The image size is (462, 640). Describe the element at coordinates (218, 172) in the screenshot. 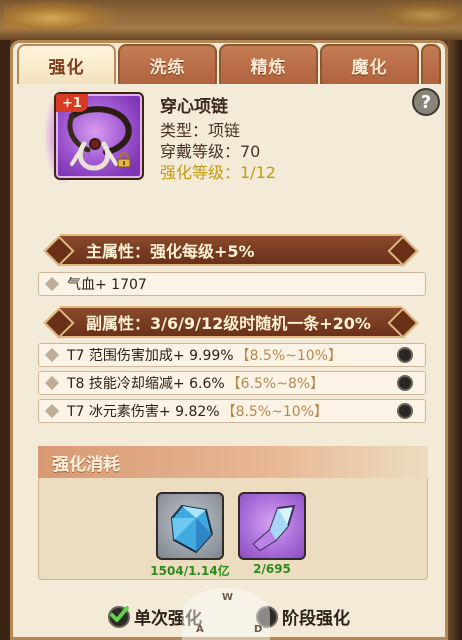

I see `item-enhance-level: 强化等级：1/12` at that location.